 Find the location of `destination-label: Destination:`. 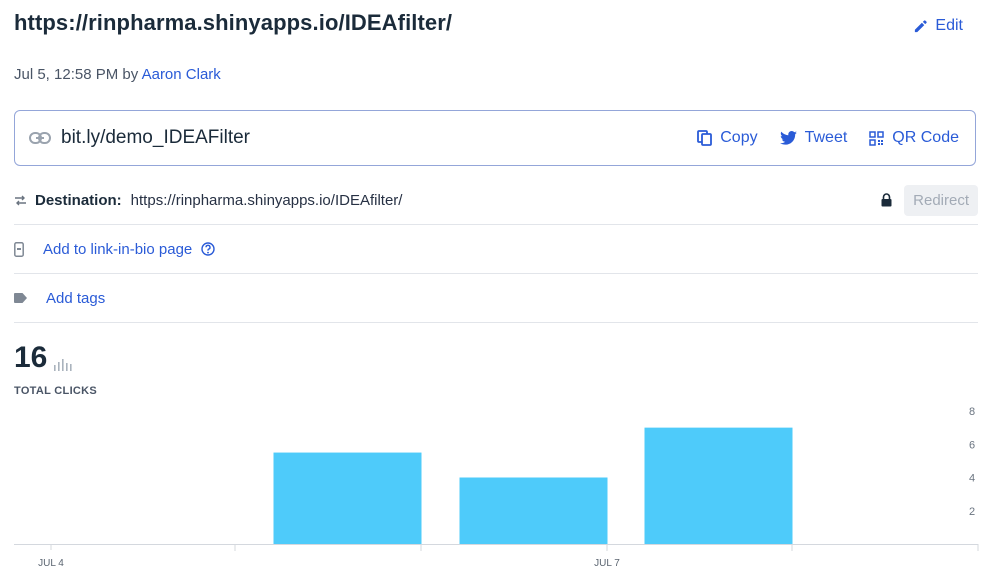

destination-label: Destination: is located at coordinates (78, 200).